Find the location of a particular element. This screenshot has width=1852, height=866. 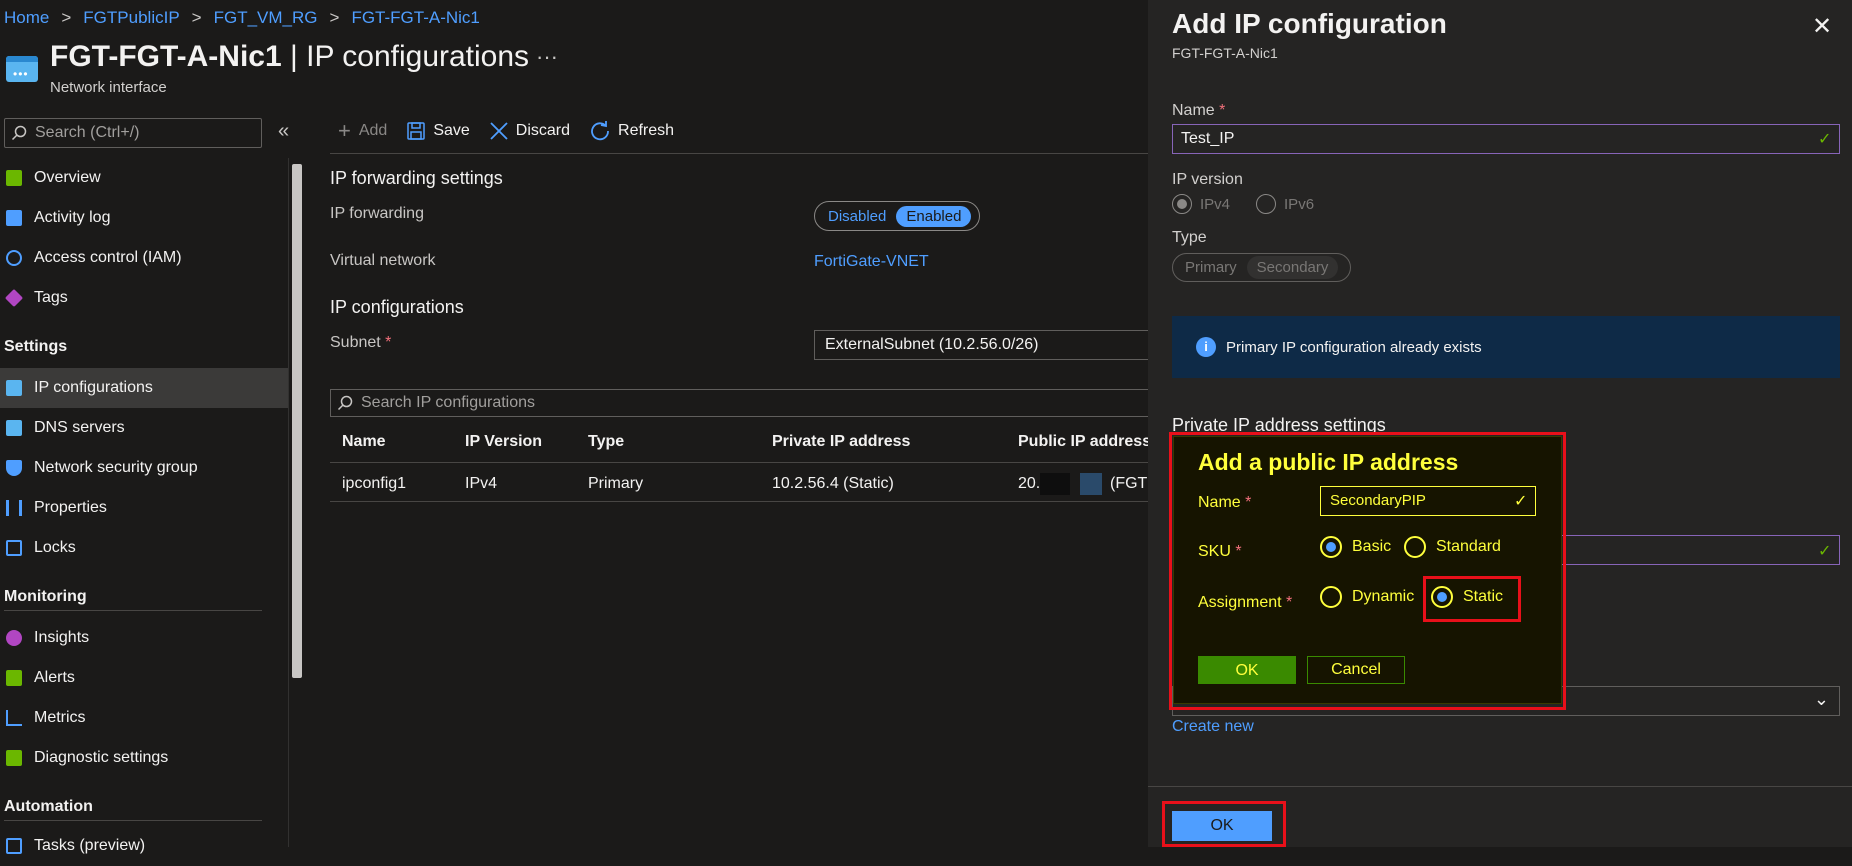

type-toggle: Primary Secondary is located at coordinates (1261, 267).